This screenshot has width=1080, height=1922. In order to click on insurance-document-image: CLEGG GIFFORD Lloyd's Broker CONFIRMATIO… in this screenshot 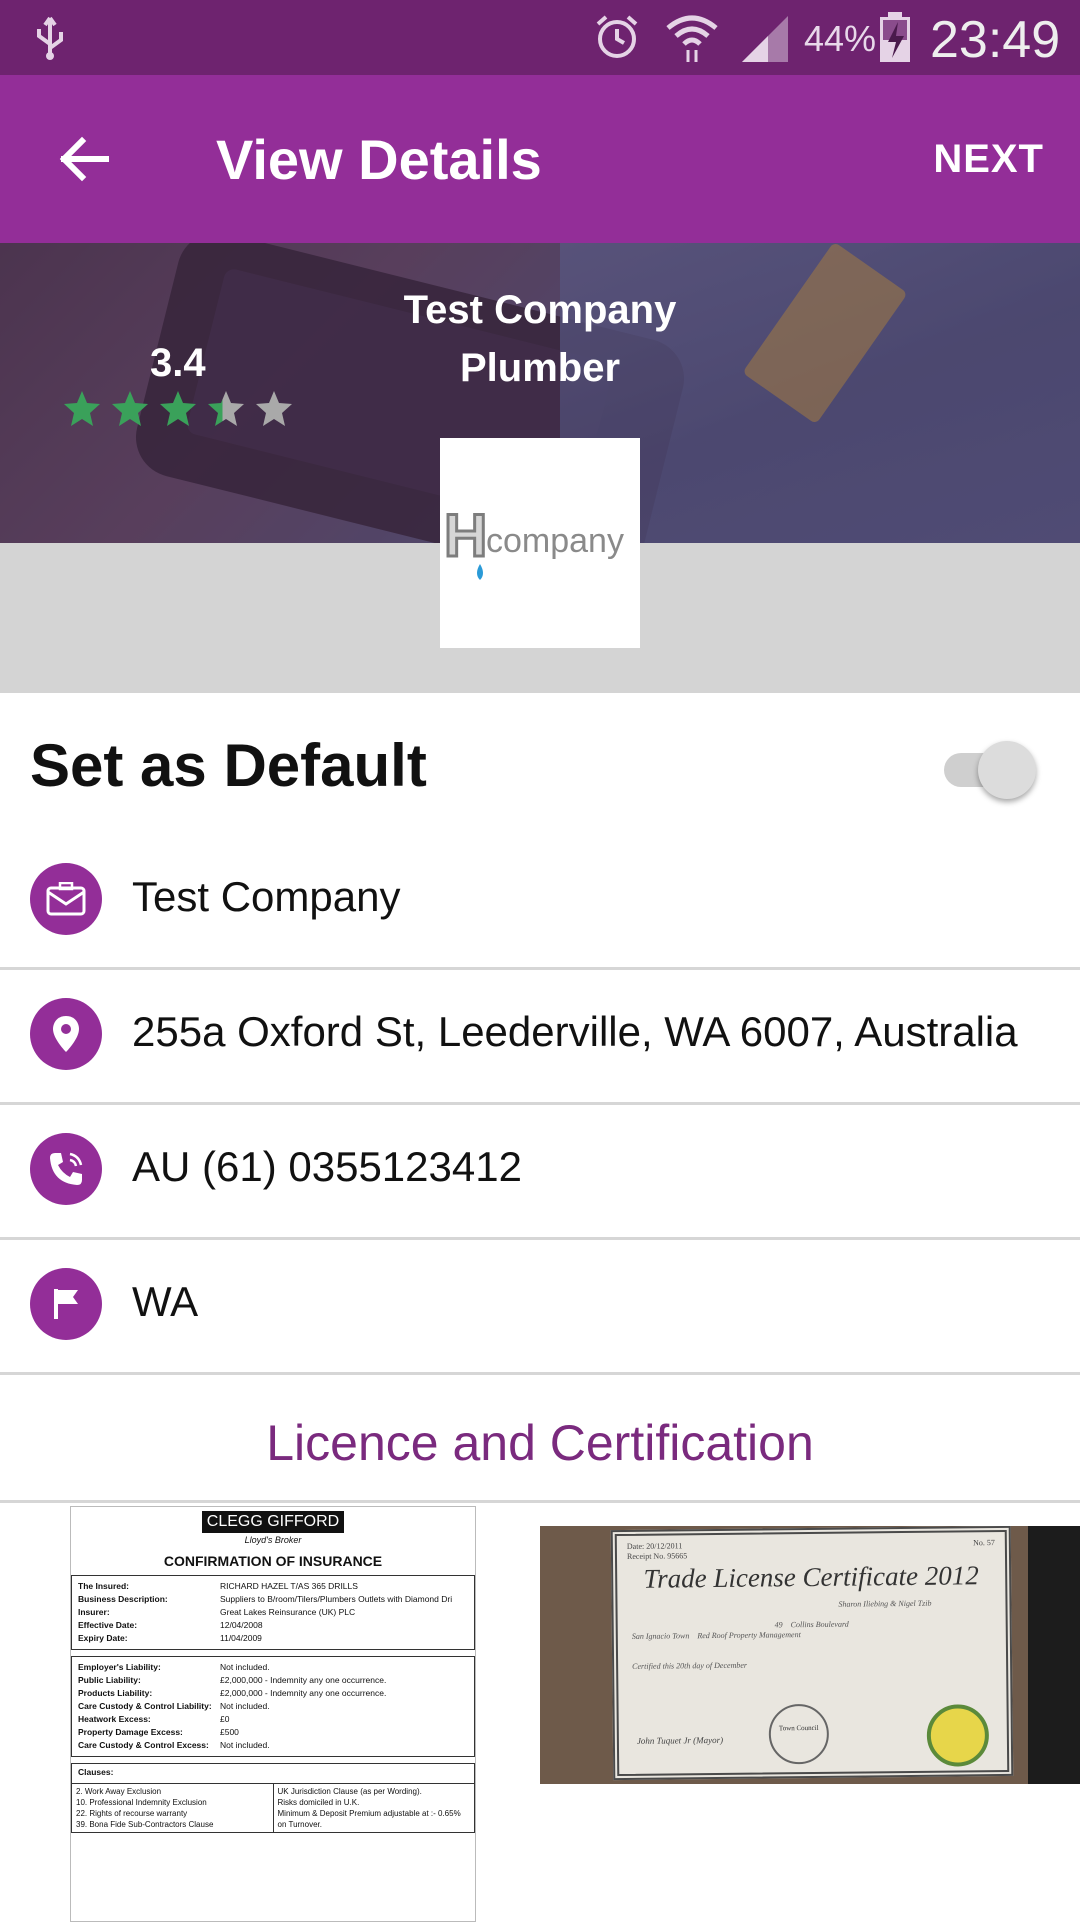, I will do `click(273, 1714)`.